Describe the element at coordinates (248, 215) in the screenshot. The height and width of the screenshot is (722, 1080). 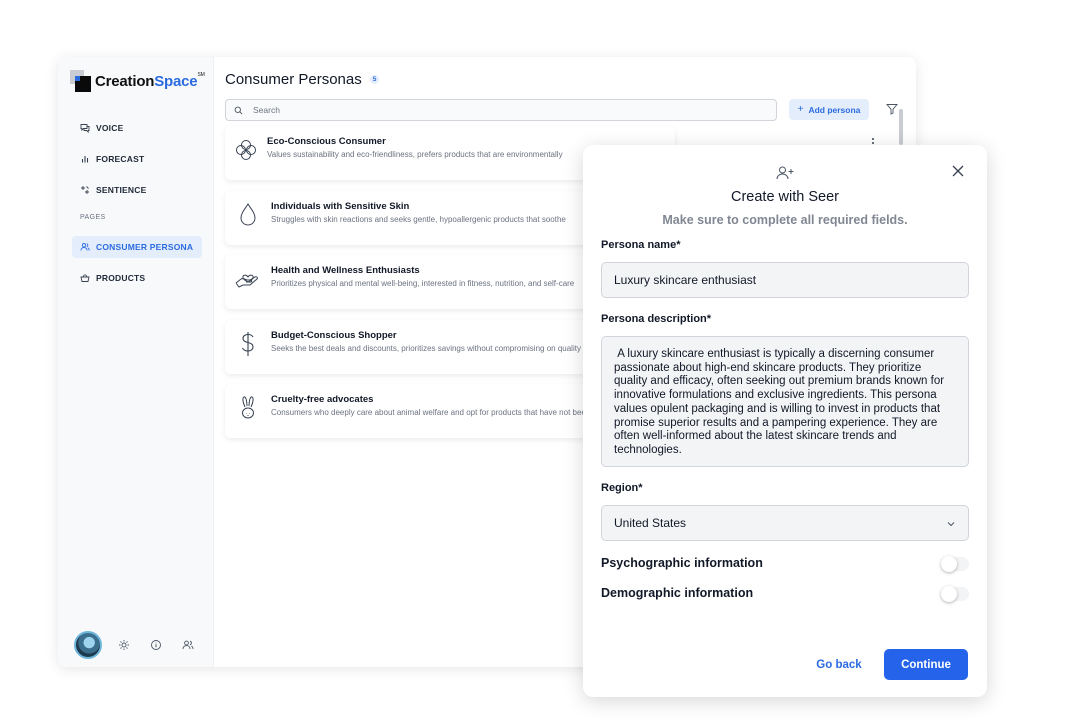
I see `droplet-icon` at that location.